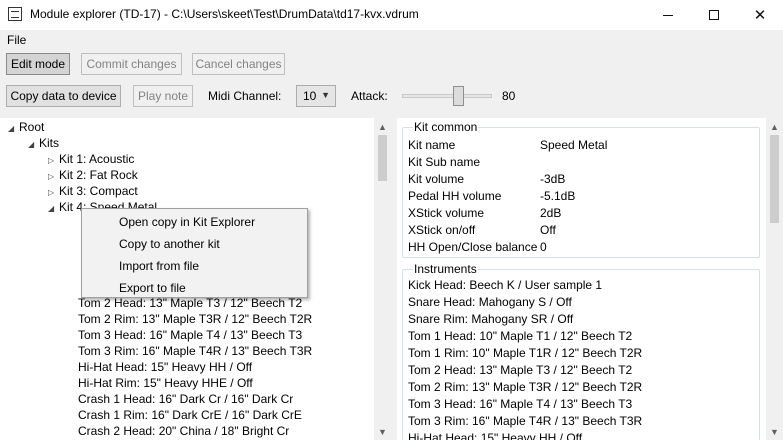 The height and width of the screenshot is (440, 783). What do you see at coordinates (16, 40) in the screenshot?
I see `menu-file: File` at bounding box center [16, 40].